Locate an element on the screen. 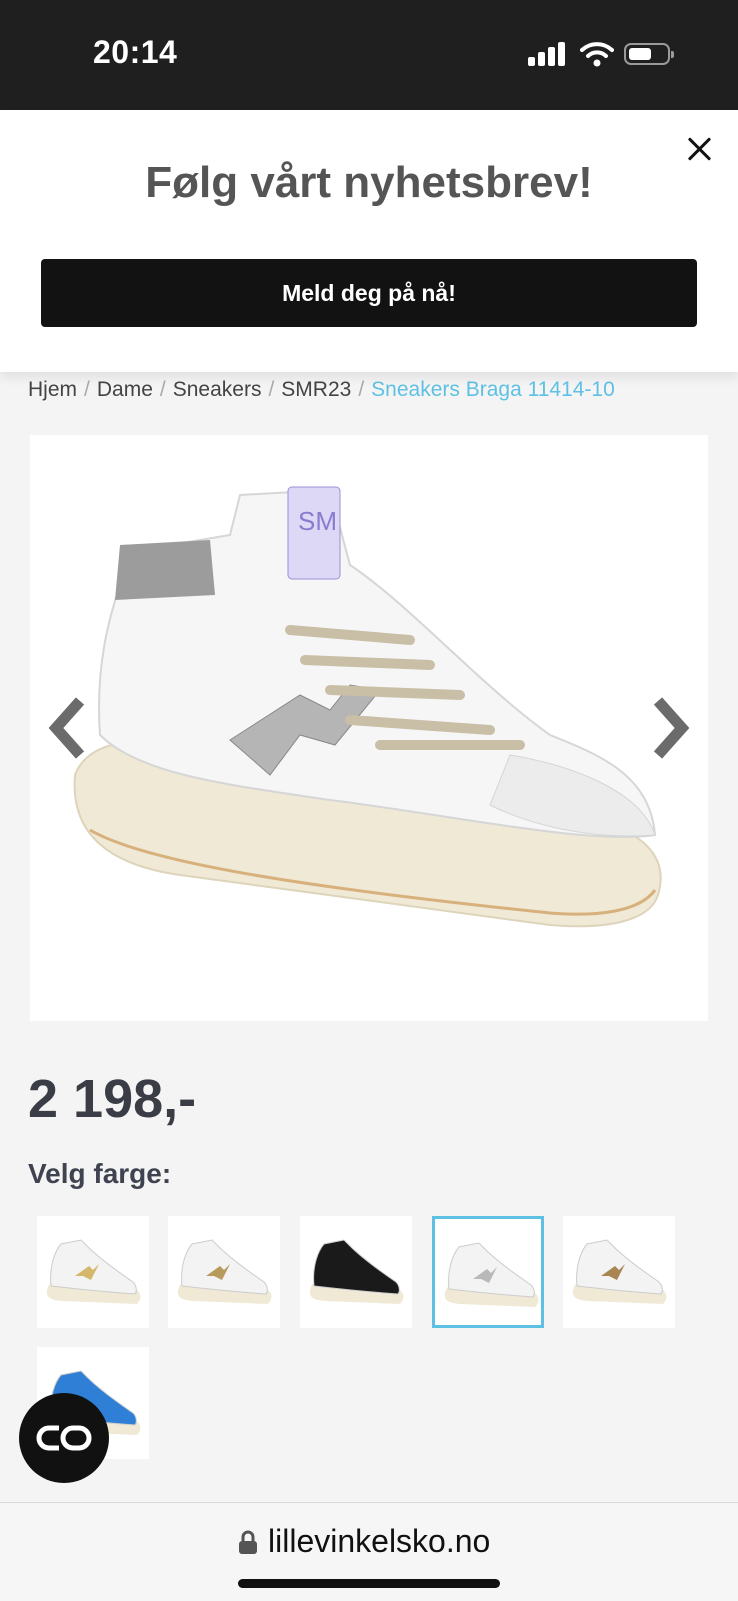 The image size is (738, 1601). svg-text: SM is located at coordinates (317, 521).